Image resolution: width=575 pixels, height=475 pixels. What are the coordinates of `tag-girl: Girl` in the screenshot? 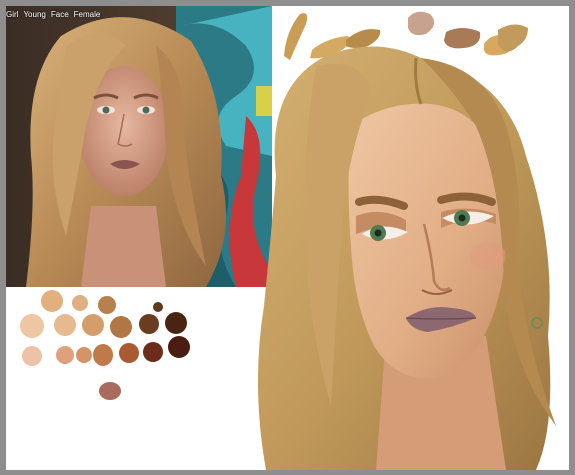 It's located at (12, 14).